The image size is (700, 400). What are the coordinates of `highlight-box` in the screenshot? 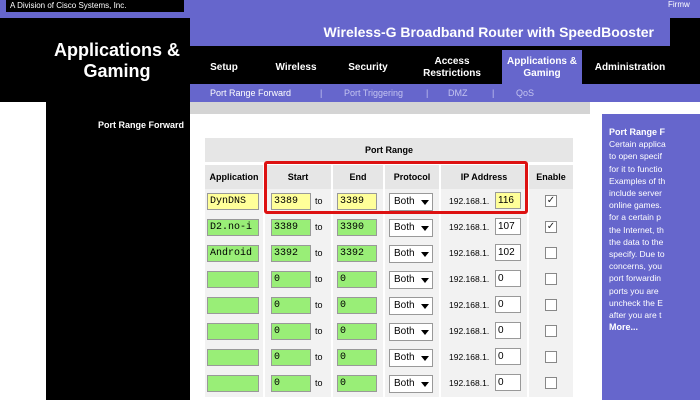 It's located at (396, 187).